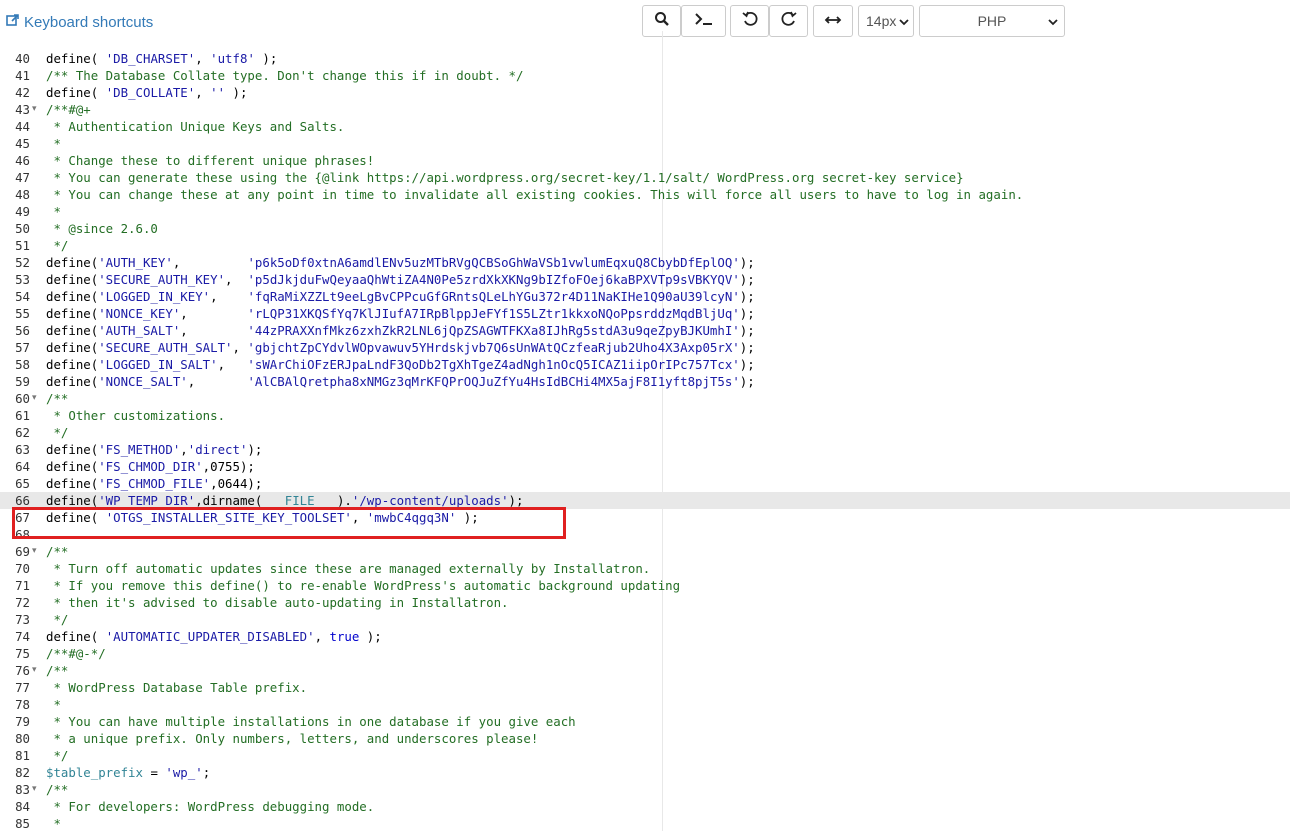 This screenshot has height=831, width=1290. What do you see at coordinates (704, 21) in the screenshot?
I see `terminal-icon` at bounding box center [704, 21].